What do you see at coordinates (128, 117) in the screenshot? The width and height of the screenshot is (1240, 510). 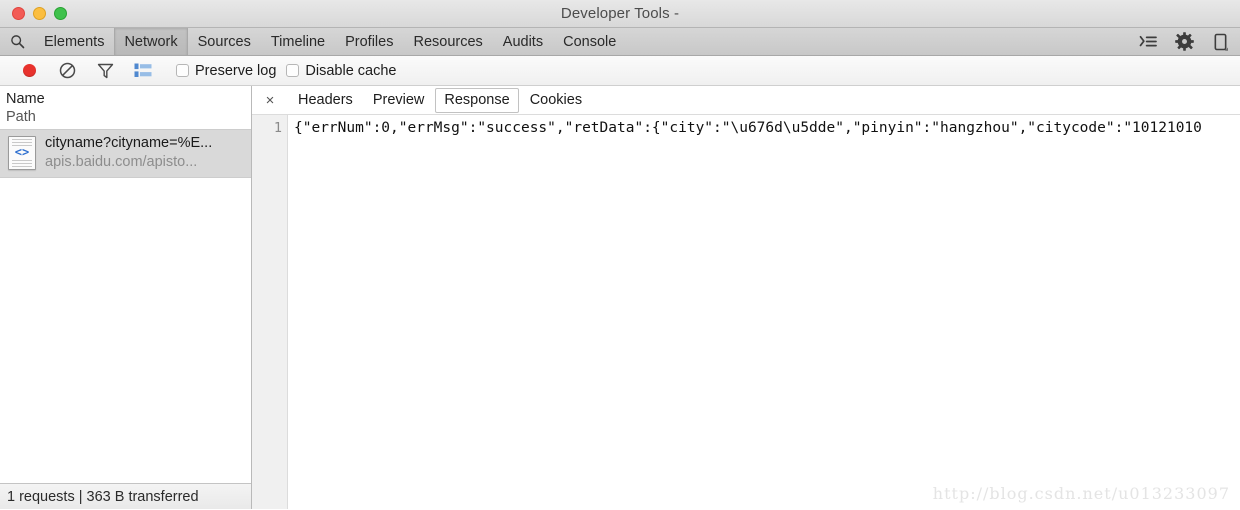 I see `column-header-path: Path` at bounding box center [128, 117].